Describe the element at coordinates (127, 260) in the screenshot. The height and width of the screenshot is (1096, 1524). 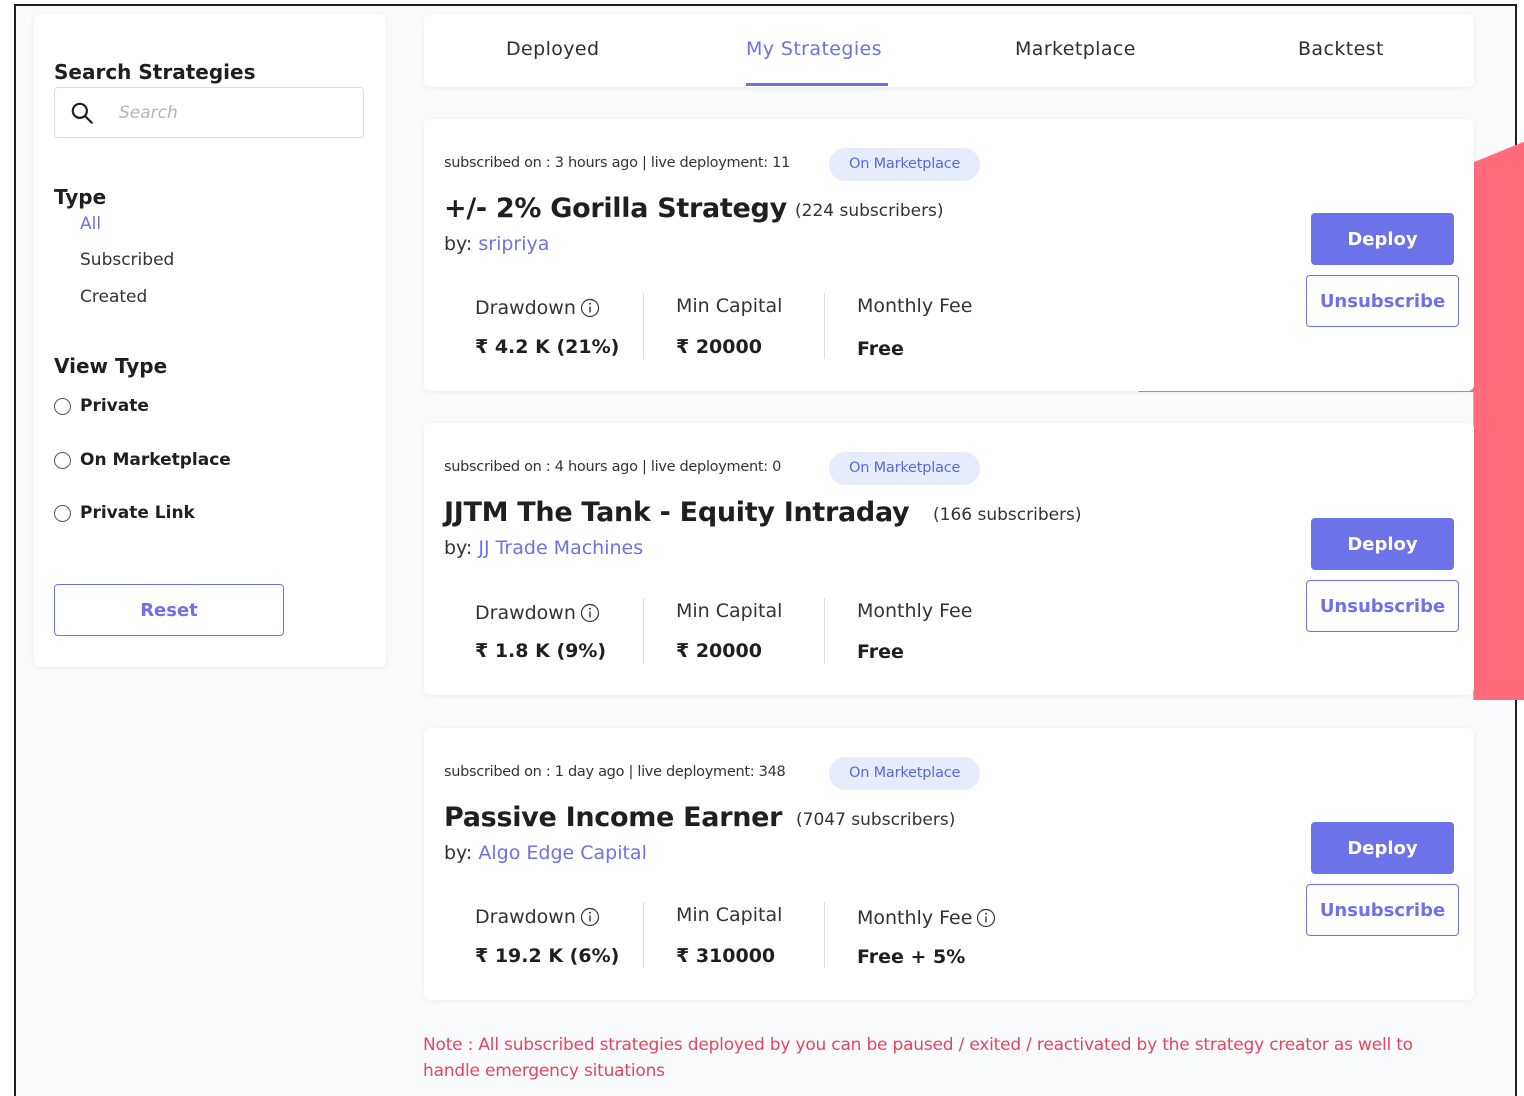
I see `type-item-subscribed: Subscribed` at that location.